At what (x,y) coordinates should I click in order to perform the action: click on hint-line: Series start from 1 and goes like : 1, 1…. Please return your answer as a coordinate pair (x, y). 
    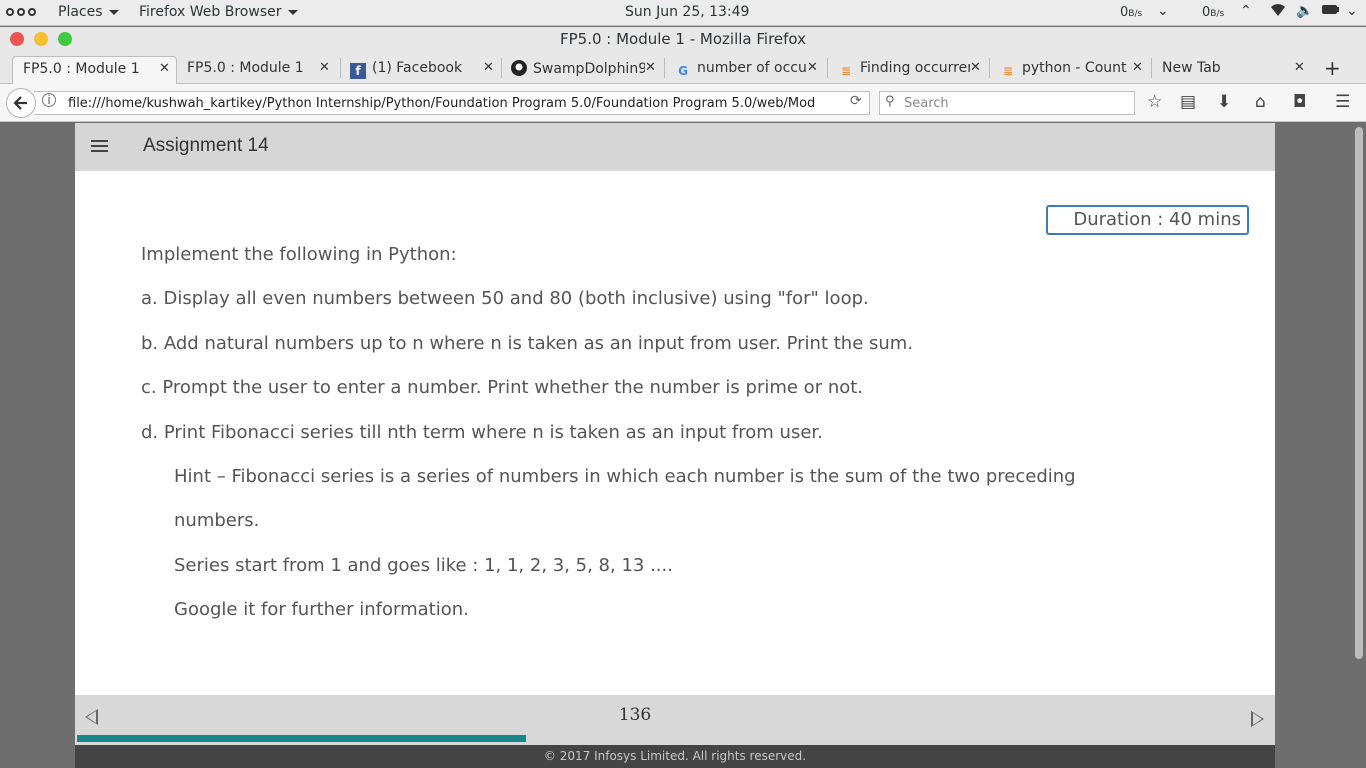
    Looking at the image, I should click on (423, 565).